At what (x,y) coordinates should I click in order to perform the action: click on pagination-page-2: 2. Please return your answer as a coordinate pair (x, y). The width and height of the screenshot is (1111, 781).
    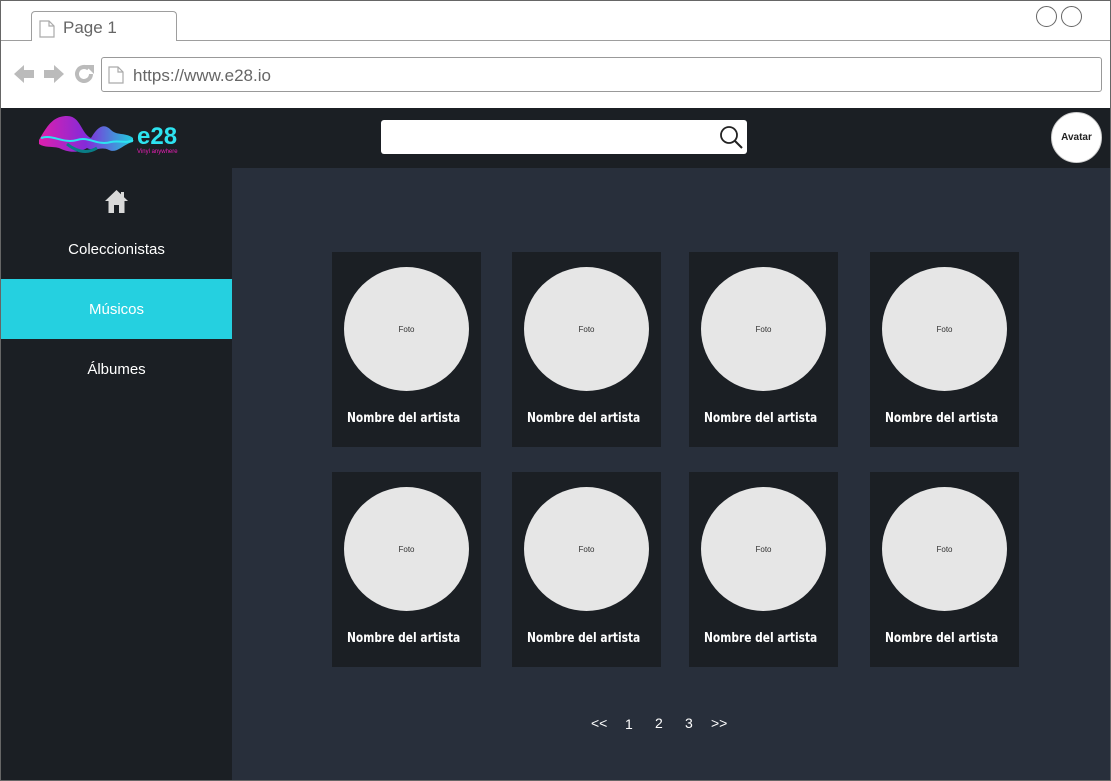
    Looking at the image, I should click on (659, 723).